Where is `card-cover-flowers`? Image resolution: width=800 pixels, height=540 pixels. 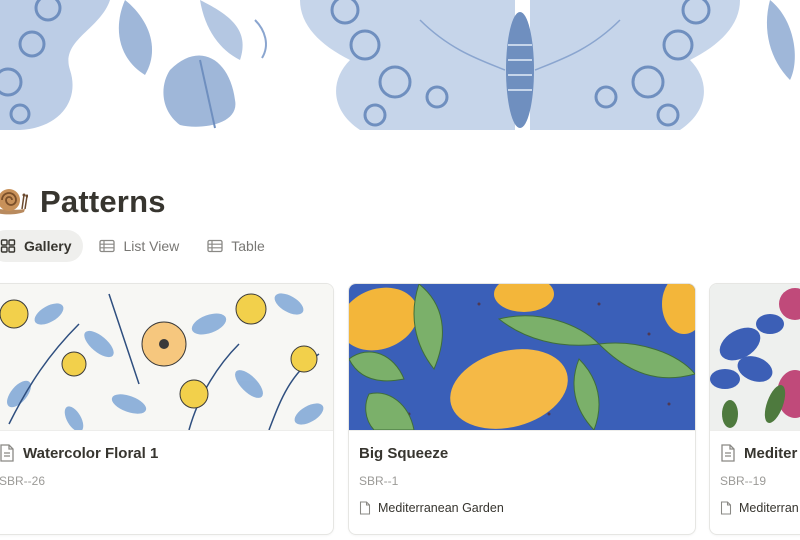
card-cover-flowers is located at coordinates (755, 357).